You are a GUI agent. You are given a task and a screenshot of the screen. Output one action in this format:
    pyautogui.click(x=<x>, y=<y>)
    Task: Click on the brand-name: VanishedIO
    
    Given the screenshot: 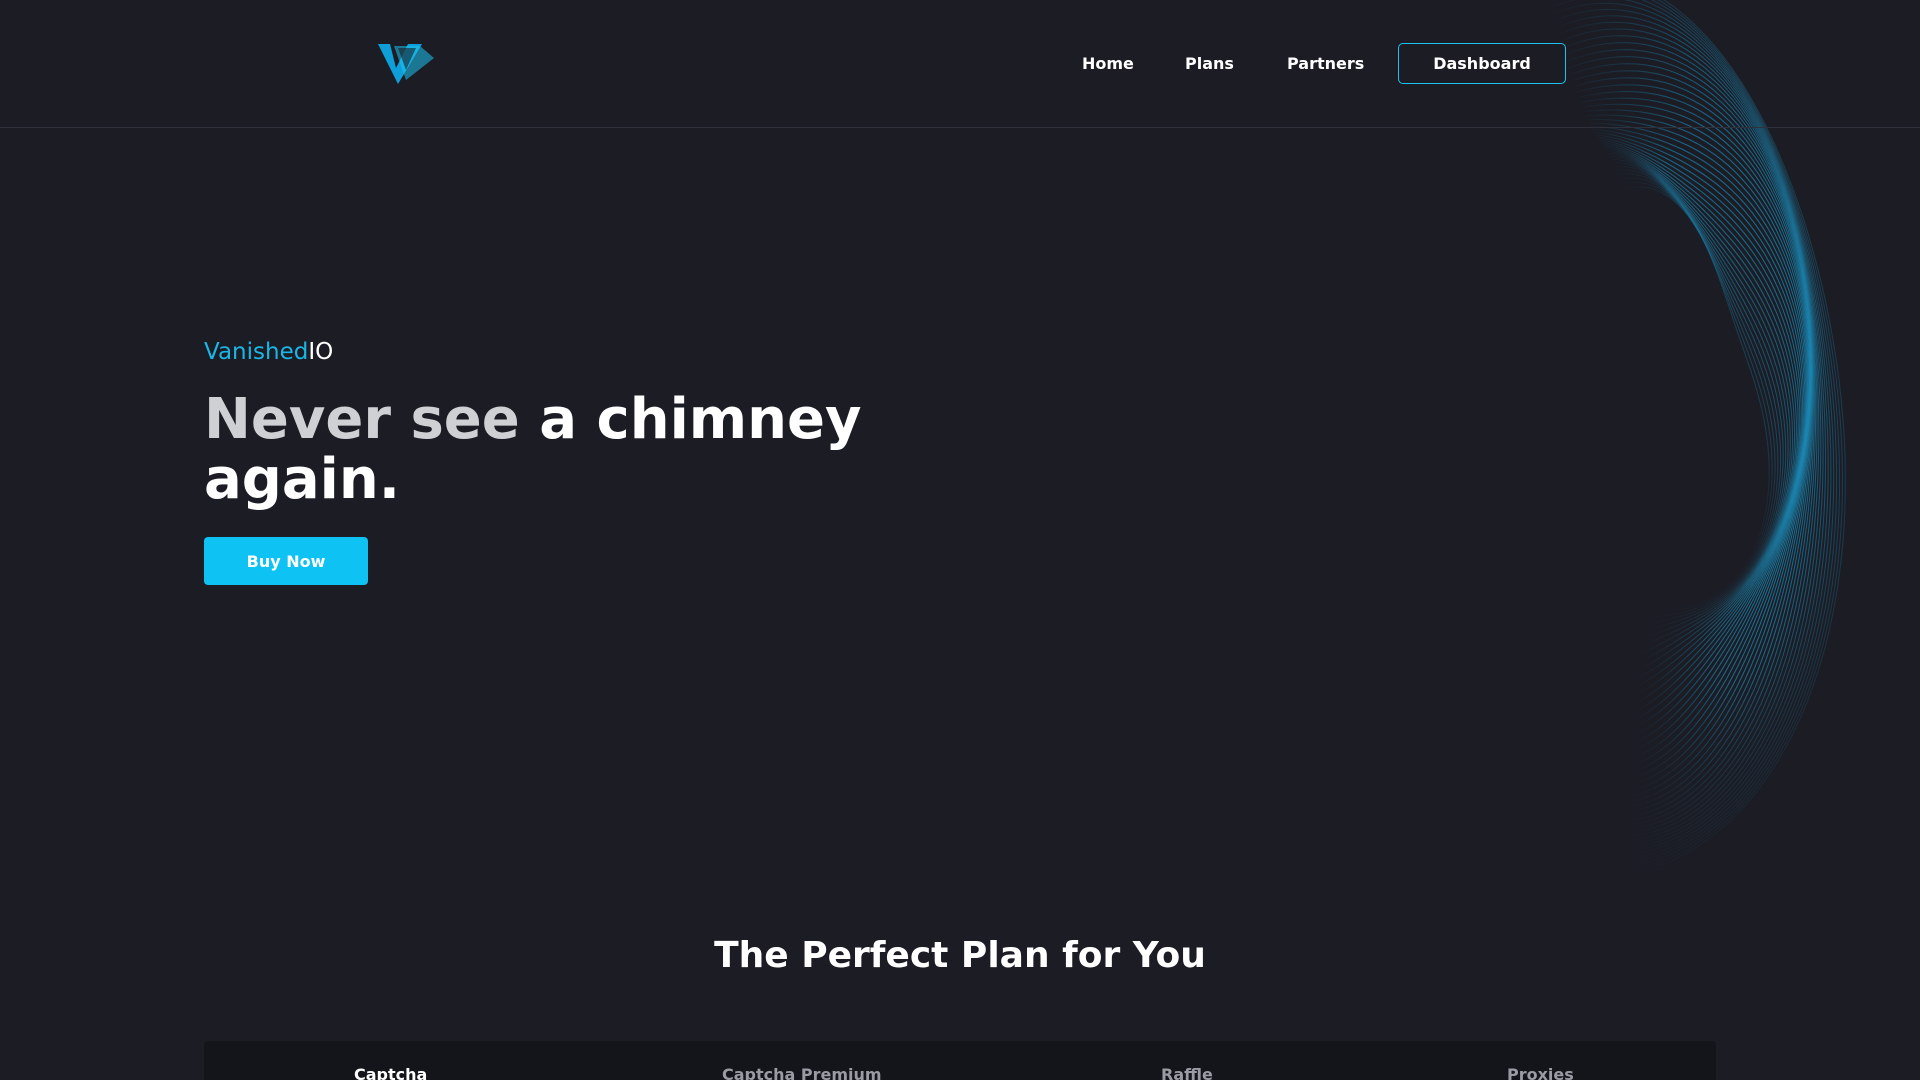 What is the action you would take?
    pyautogui.click(x=268, y=352)
    